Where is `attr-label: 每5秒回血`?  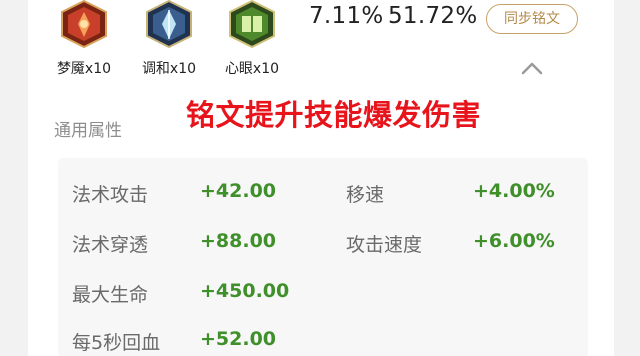
attr-label: 每5秒回血 is located at coordinates (116, 343).